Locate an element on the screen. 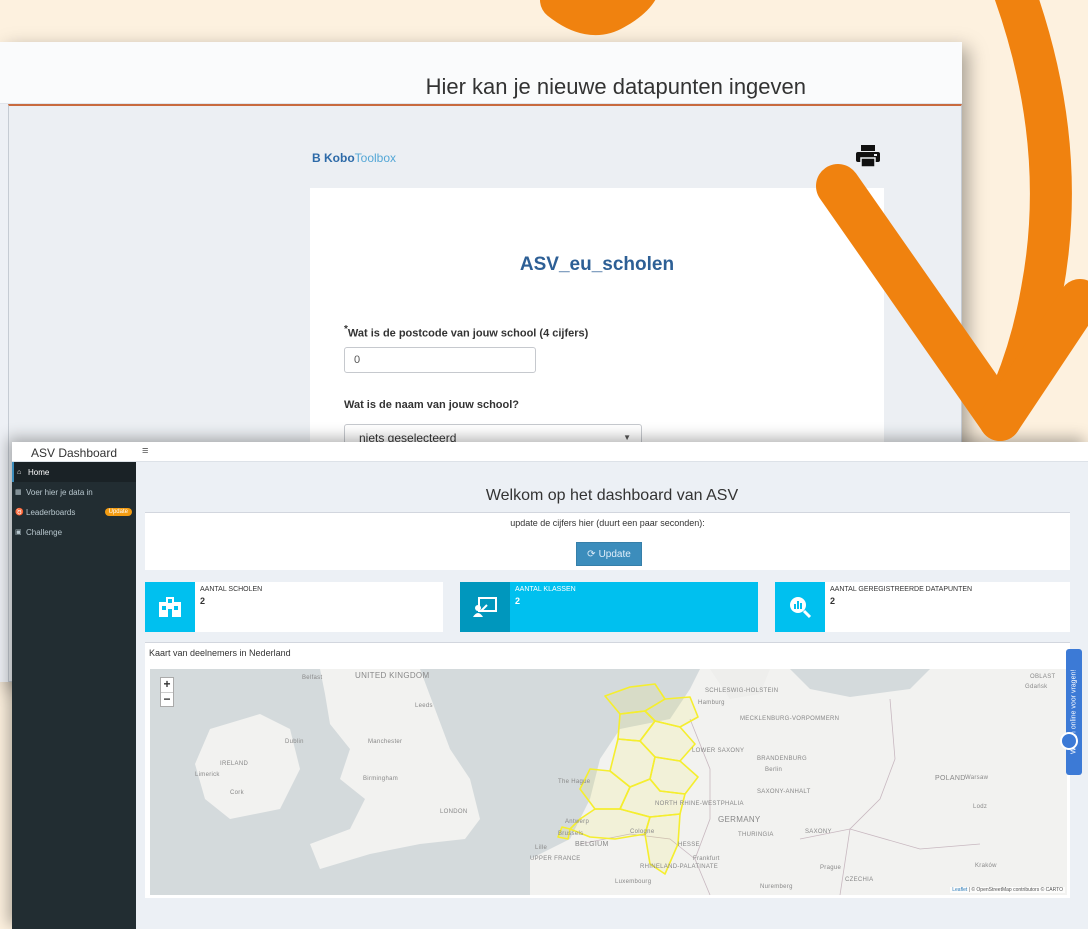 Image resolution: width=1088 pixels, height=929 pixels. banner-title: Hier kan je nieuwe datapunten ingeven is located at coordinates (615, 86).